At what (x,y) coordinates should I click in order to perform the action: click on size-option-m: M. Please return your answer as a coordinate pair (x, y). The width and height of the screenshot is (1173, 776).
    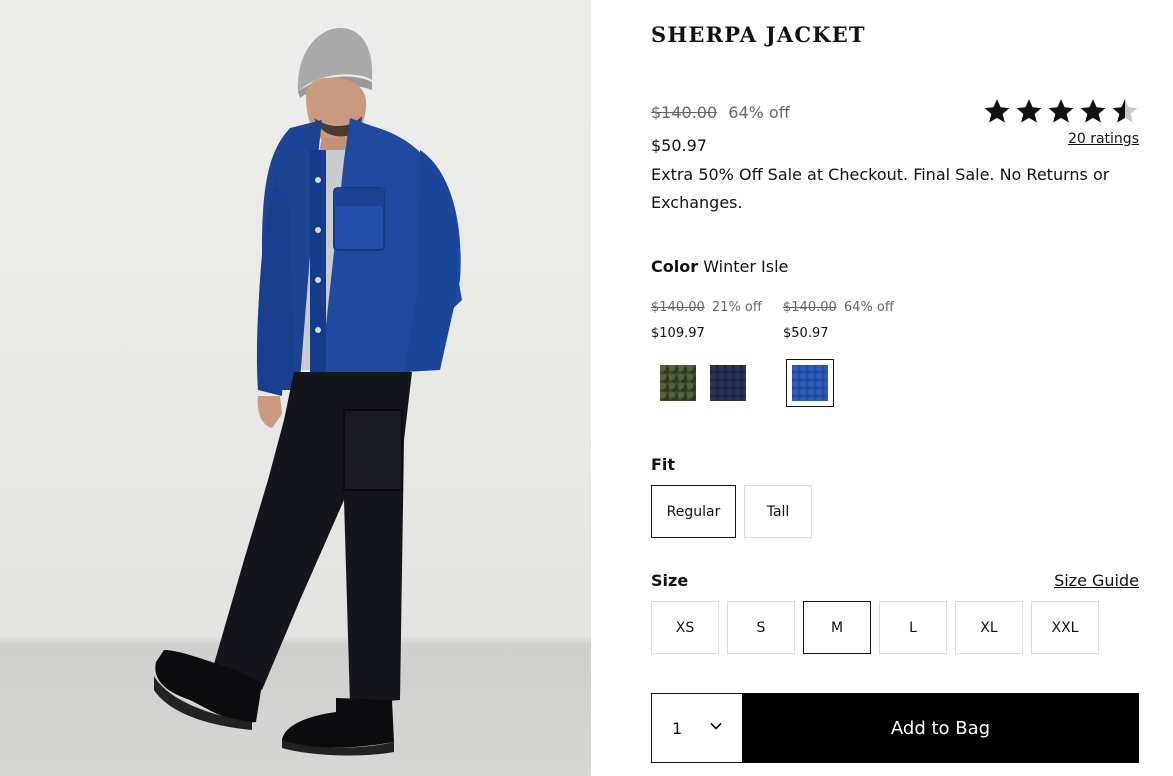
    Looking at the image, I should click on (837, 627).